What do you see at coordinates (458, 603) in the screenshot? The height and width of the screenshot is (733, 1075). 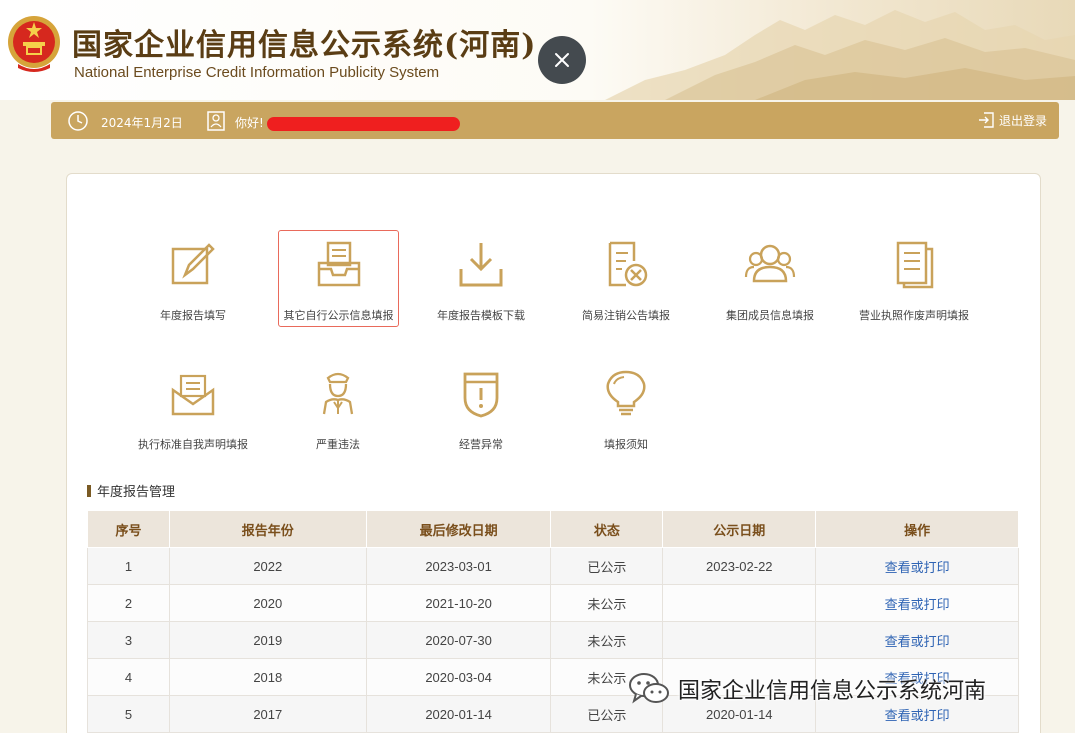 I see `modified-date: 2021-10-20` at bounding box center [458, 603].